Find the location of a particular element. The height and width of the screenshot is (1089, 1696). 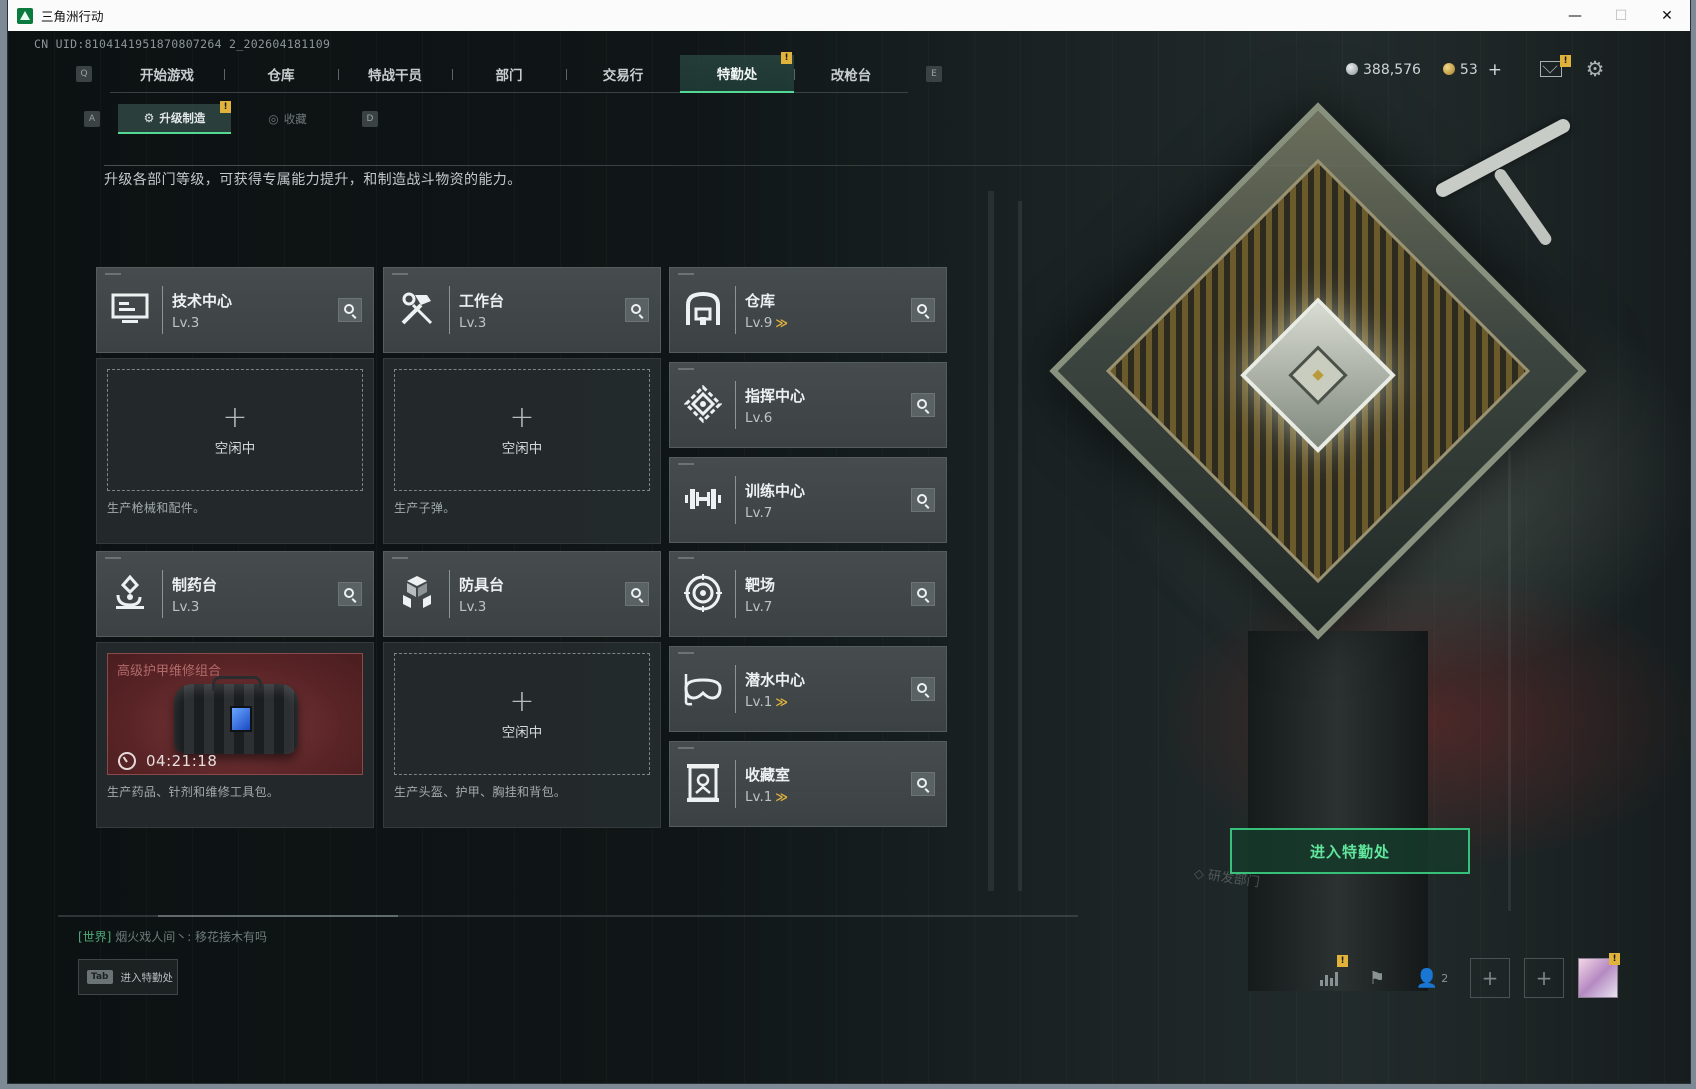

tab-gunsmith: 改枪台 is located at coordinates (851, 74).